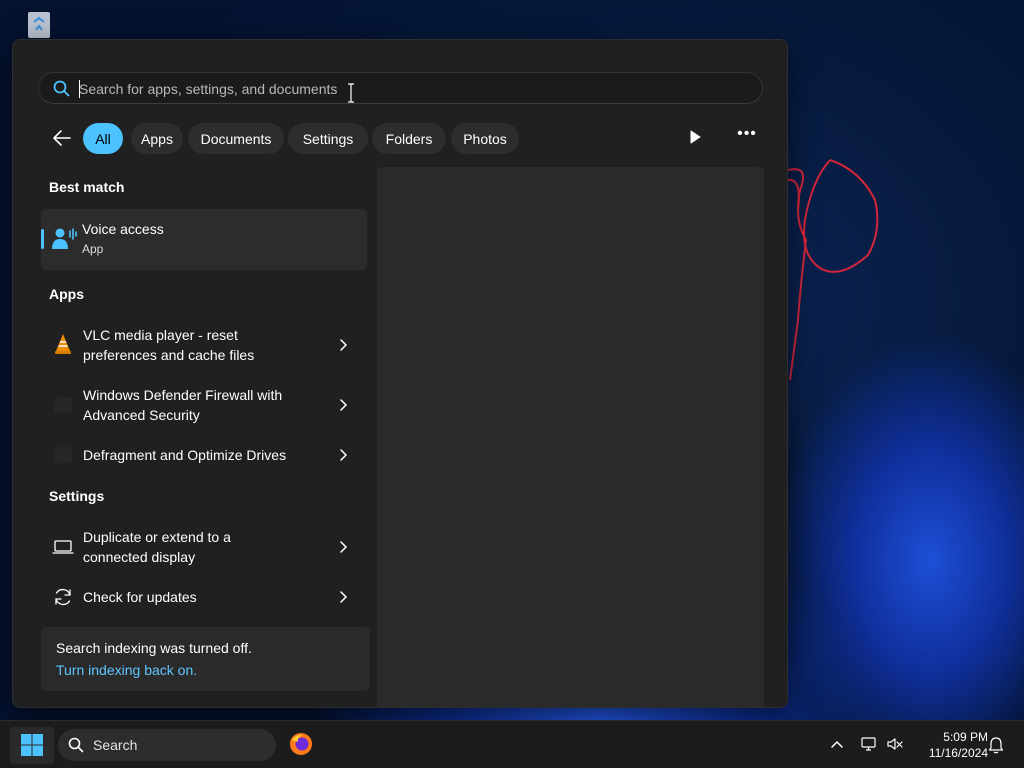 This screenshot has height=768, width=1024. I want to click on taskbar-search-label: Search, so click(115, 745).